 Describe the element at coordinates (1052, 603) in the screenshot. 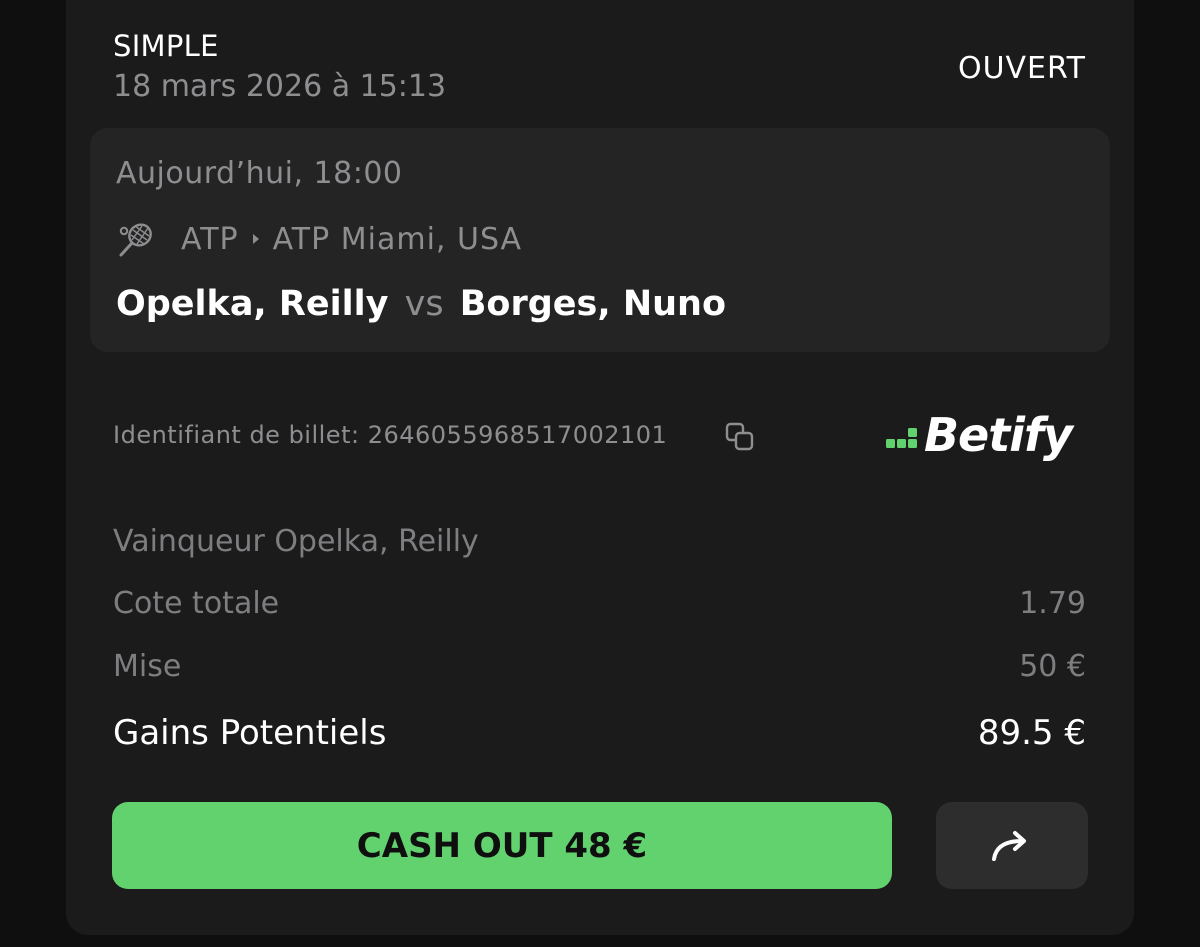

I see `odds-value: 1.79` at that location.